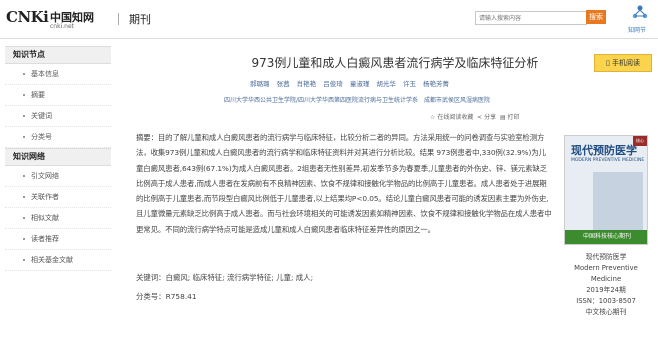 The height and width of the screenshot is (342, 658). I want to click on journal-name-en: Modern Preventive Medicine, so click(606, 273).